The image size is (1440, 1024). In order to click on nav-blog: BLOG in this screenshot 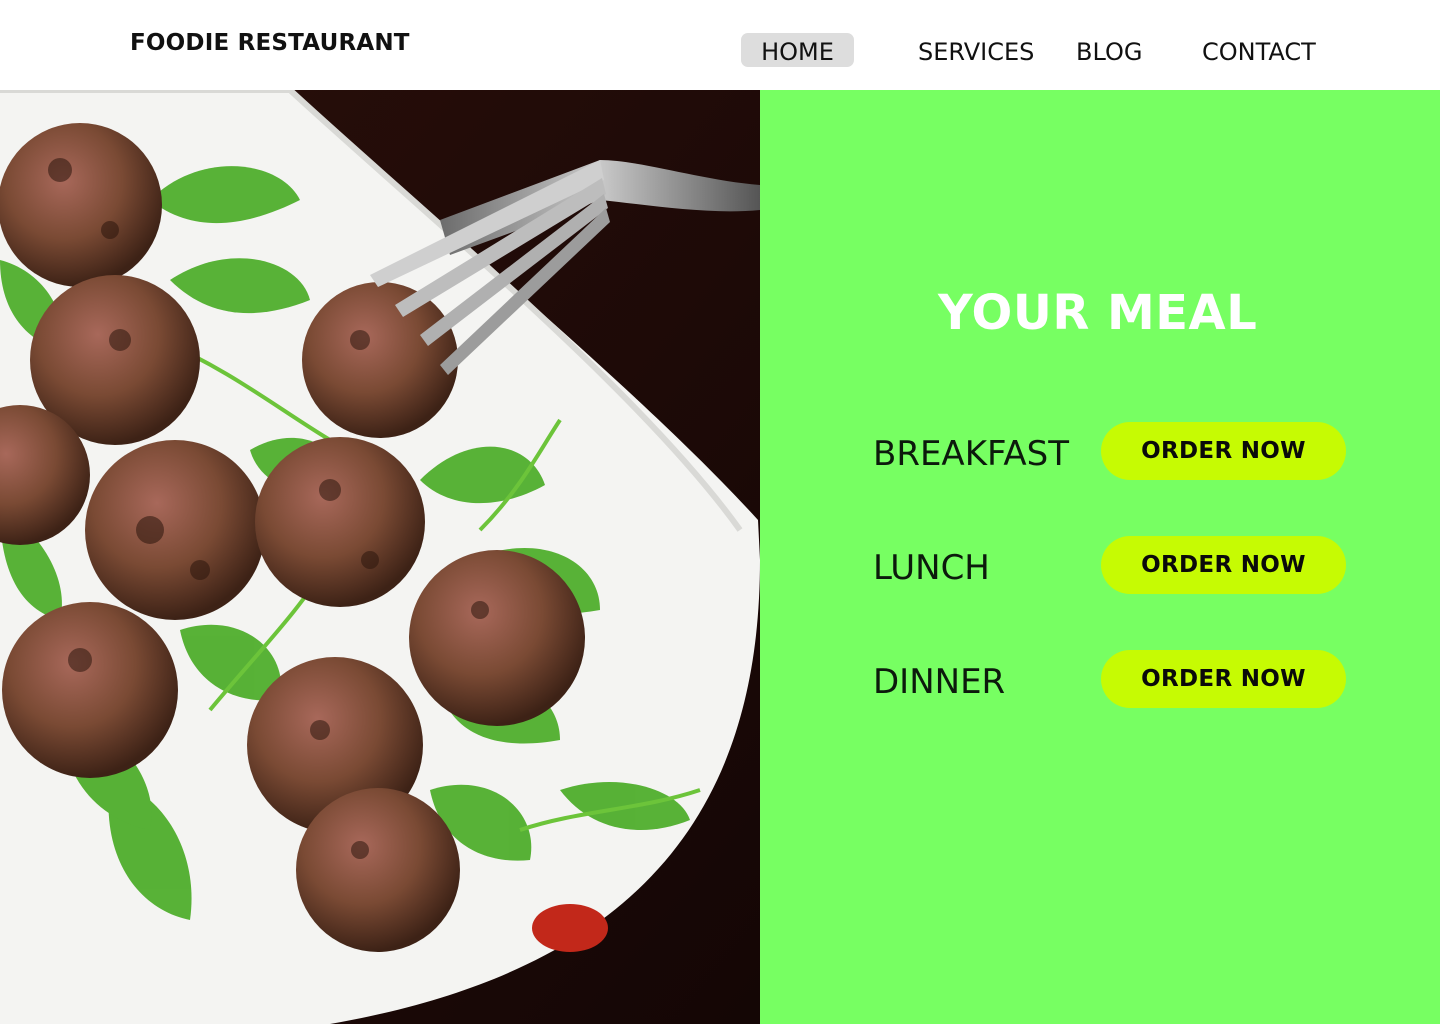, I will do `click(1109, 50)`.